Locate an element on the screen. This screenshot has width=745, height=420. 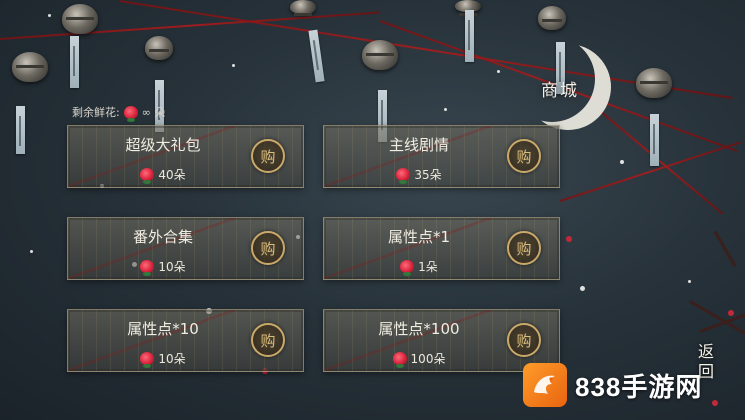
page-title: 商城 is located at coordinates (560, 91).